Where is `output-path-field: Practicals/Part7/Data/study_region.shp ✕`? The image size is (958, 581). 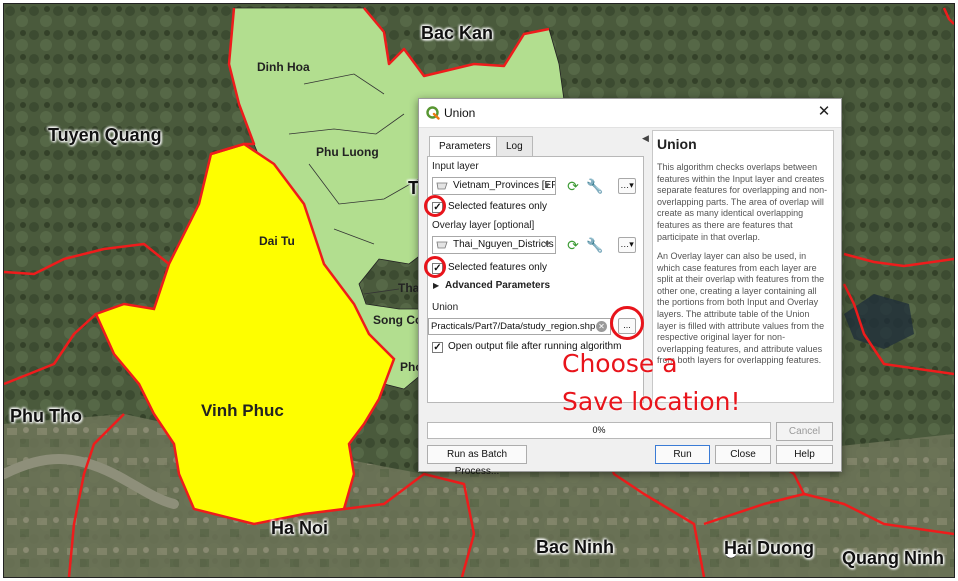 output-path-field: Practicals/Part7/Data/study_region.shp ✕ is located at coordinates (519, 326).